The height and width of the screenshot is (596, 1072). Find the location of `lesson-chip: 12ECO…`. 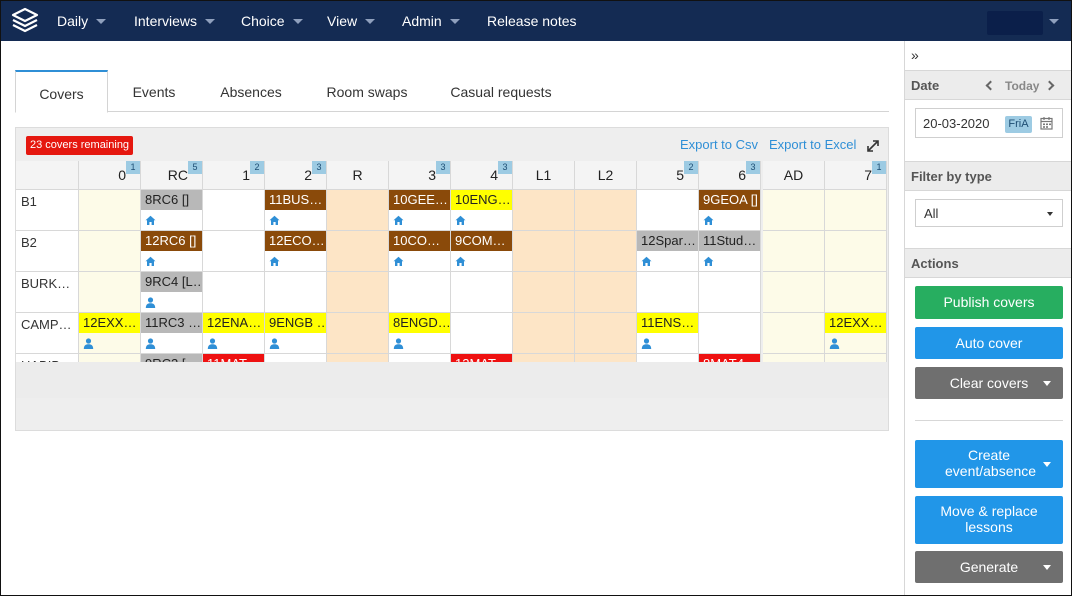

lesson-chip: 12ECO… is located at coordinates (295, 241).